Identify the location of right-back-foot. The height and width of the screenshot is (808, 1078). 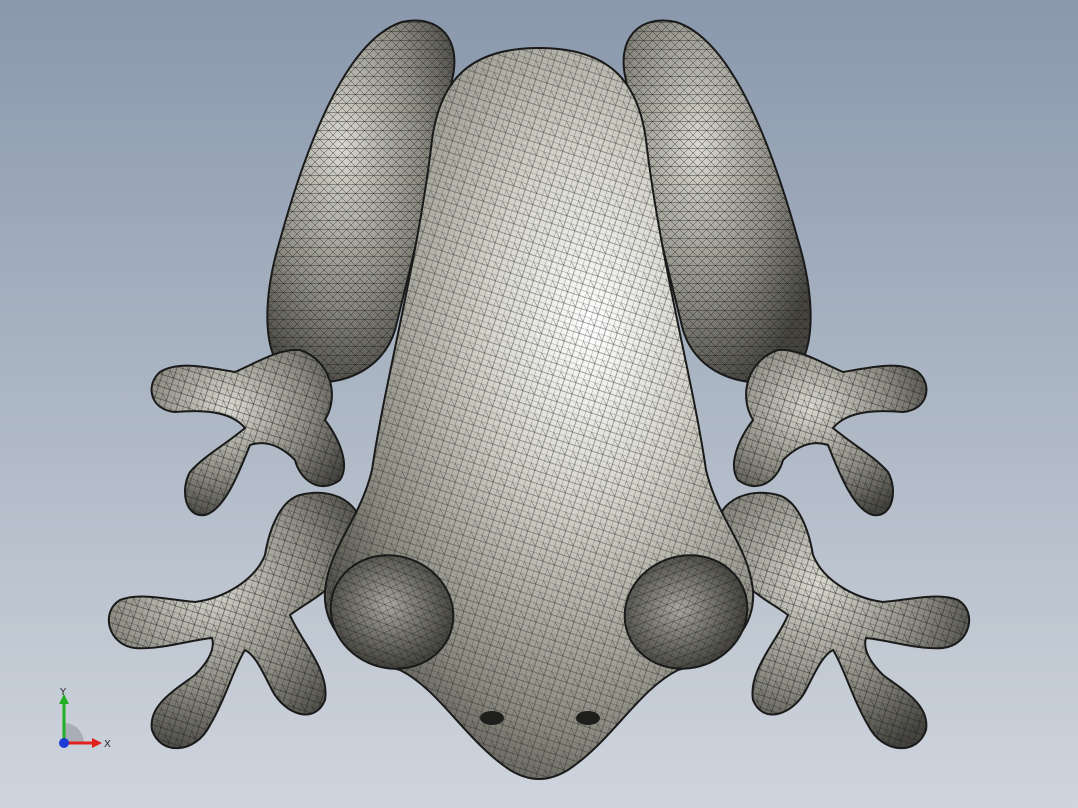
(830, 432).